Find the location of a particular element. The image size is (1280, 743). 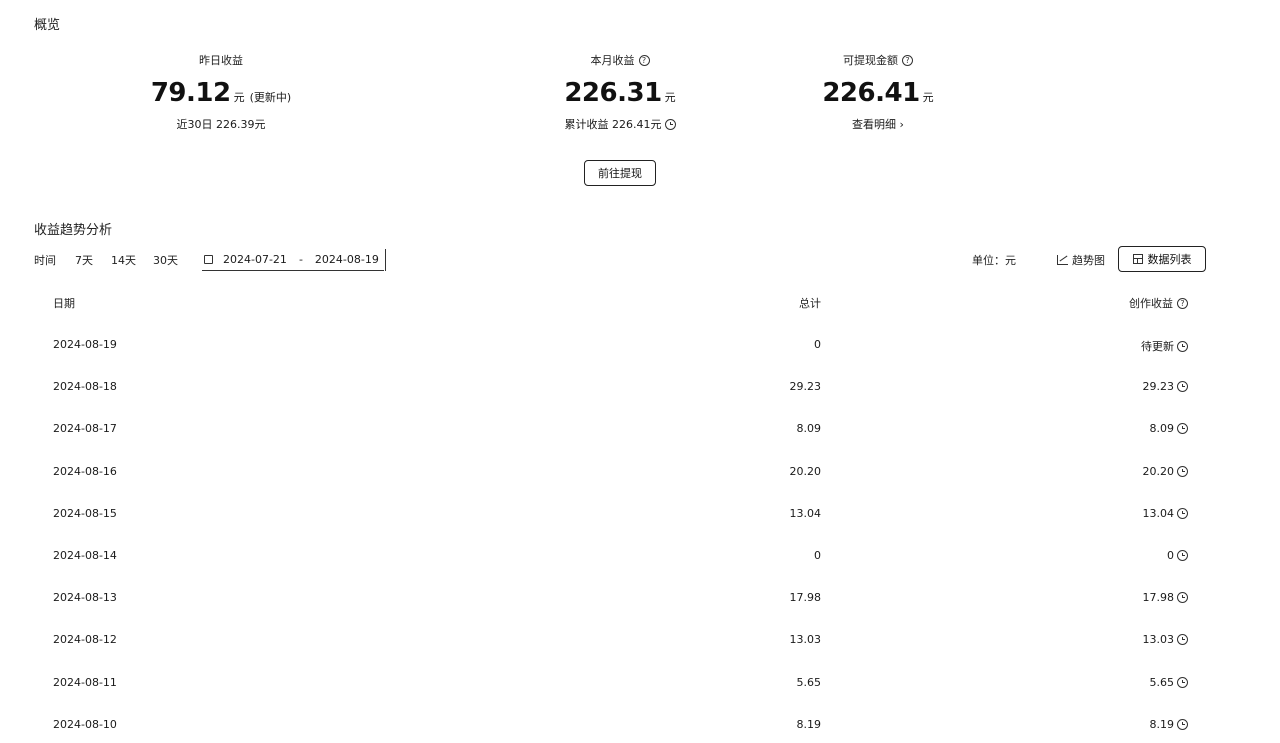

row-date: 2024-08-11 is located at coordinates (85, 682).